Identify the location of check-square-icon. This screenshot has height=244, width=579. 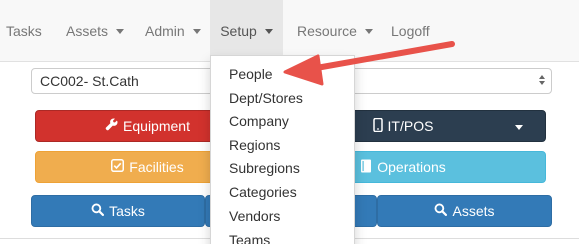
(118, 167).